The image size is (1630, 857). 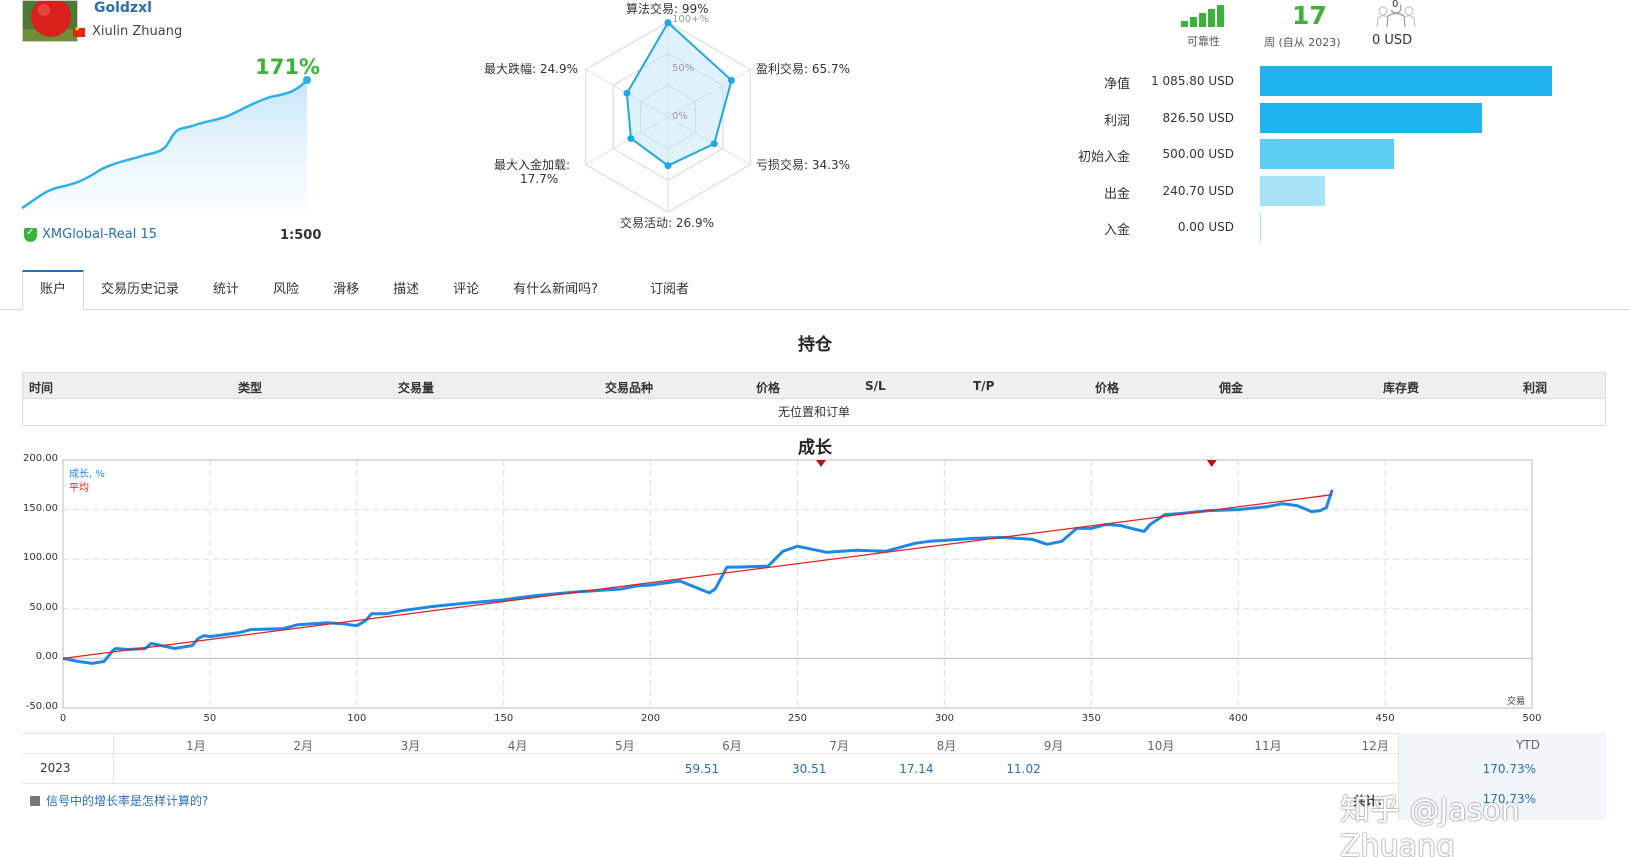 What do you see at coordinates (1023, 769) in the screenshot?
I see `month-value: 11.02` at bounding box center [1023, 769].